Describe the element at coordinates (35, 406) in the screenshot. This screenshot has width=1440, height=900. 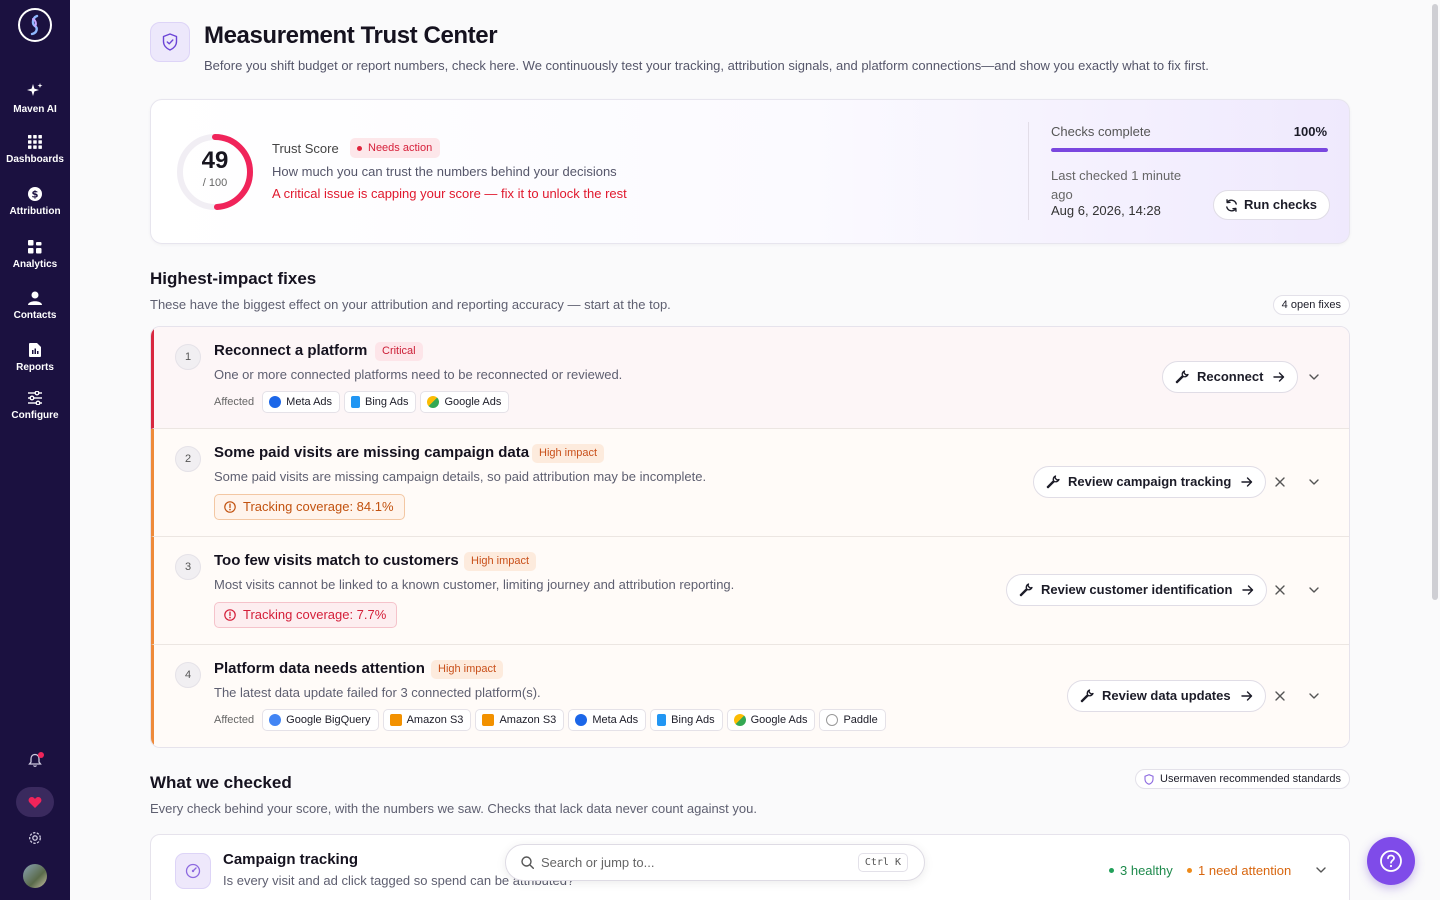
I see `sidebar-item-configure: Configure` at that location.